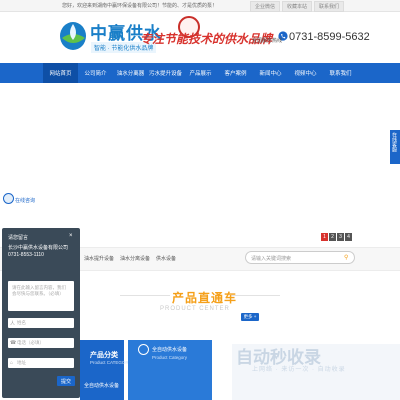  What do you see at coordinates (18, 238) in the screenshot?
I see `message-panel-title: 请您留言` at bounding box center [18, 238].